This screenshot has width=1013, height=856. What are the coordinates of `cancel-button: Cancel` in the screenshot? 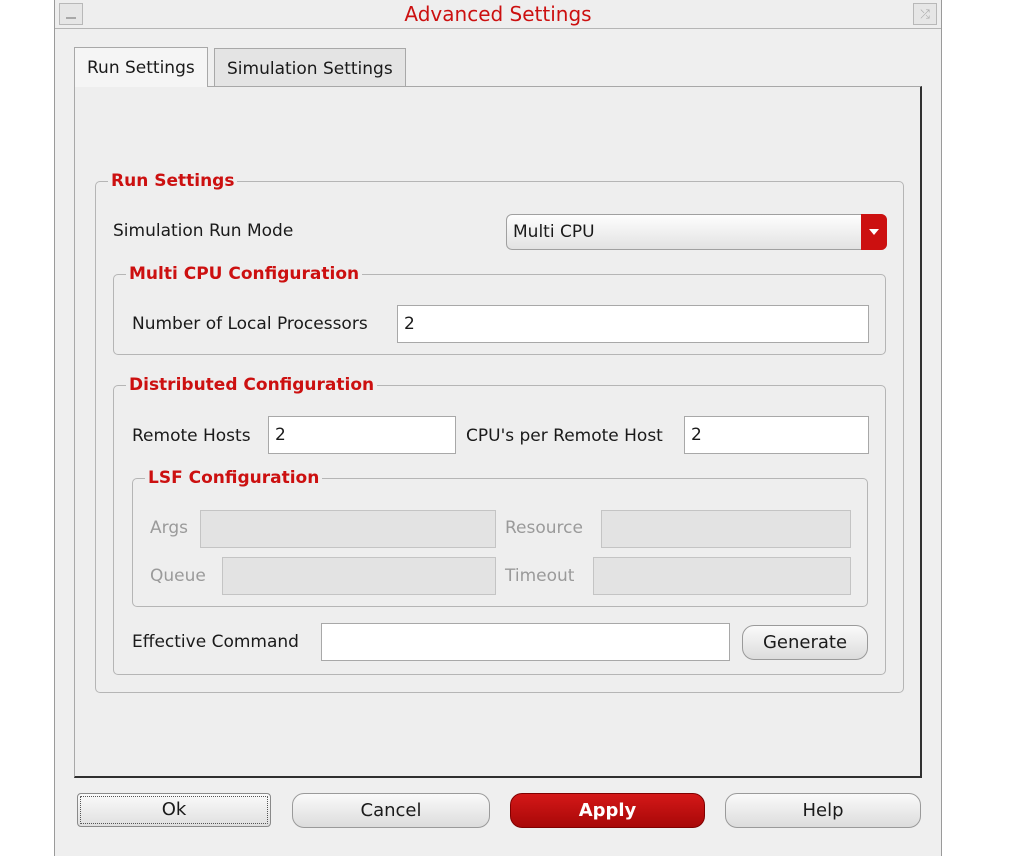 It's located at (391, 810).